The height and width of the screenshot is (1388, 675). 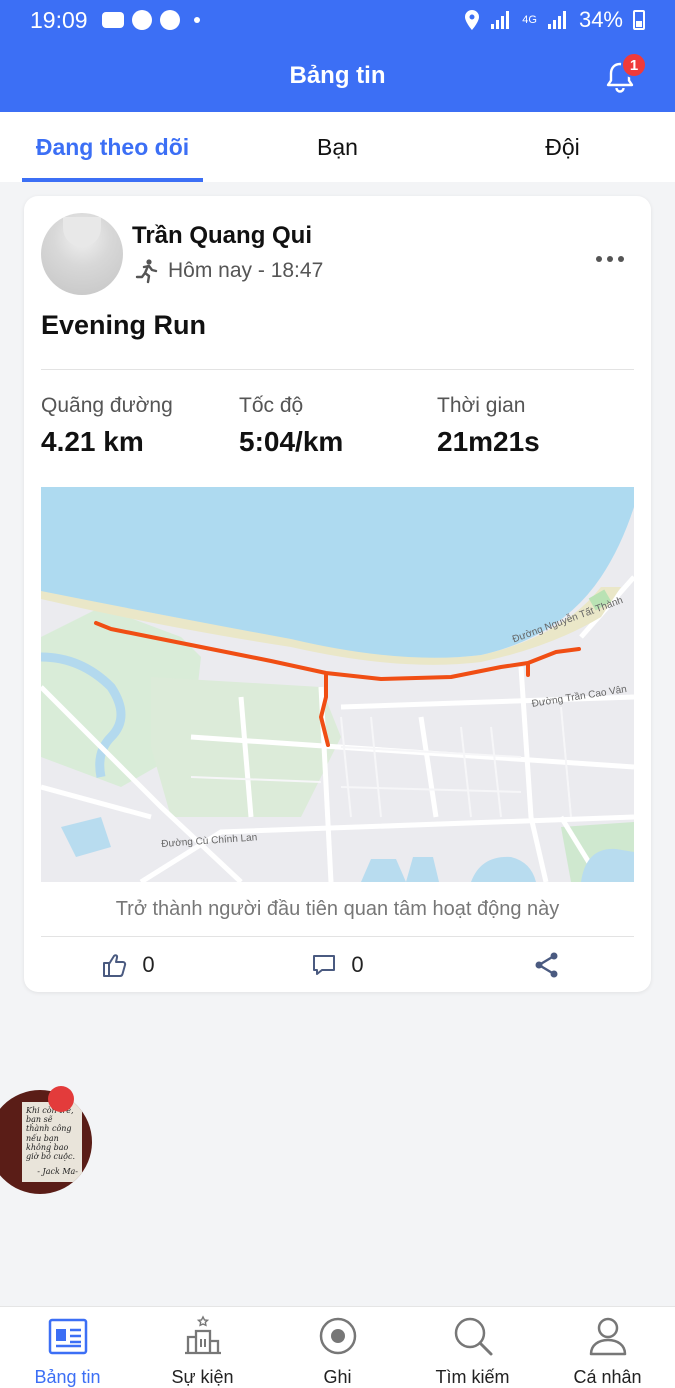 I want to click on activity-actions: 0 0, so click(x=337, y=965).